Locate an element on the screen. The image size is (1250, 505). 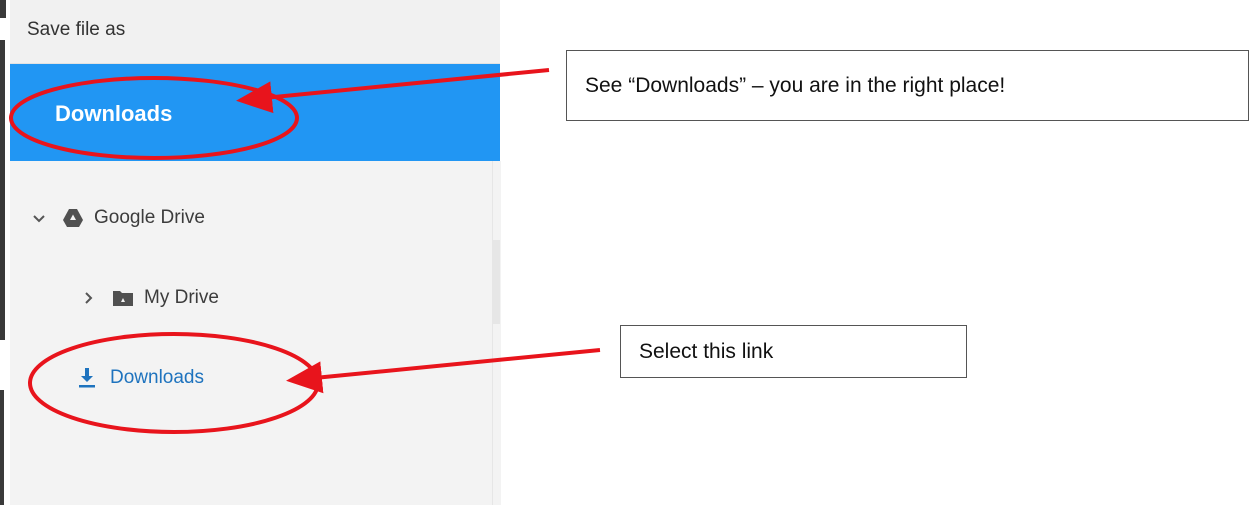
window-edge is located at coordinates (5, 252).